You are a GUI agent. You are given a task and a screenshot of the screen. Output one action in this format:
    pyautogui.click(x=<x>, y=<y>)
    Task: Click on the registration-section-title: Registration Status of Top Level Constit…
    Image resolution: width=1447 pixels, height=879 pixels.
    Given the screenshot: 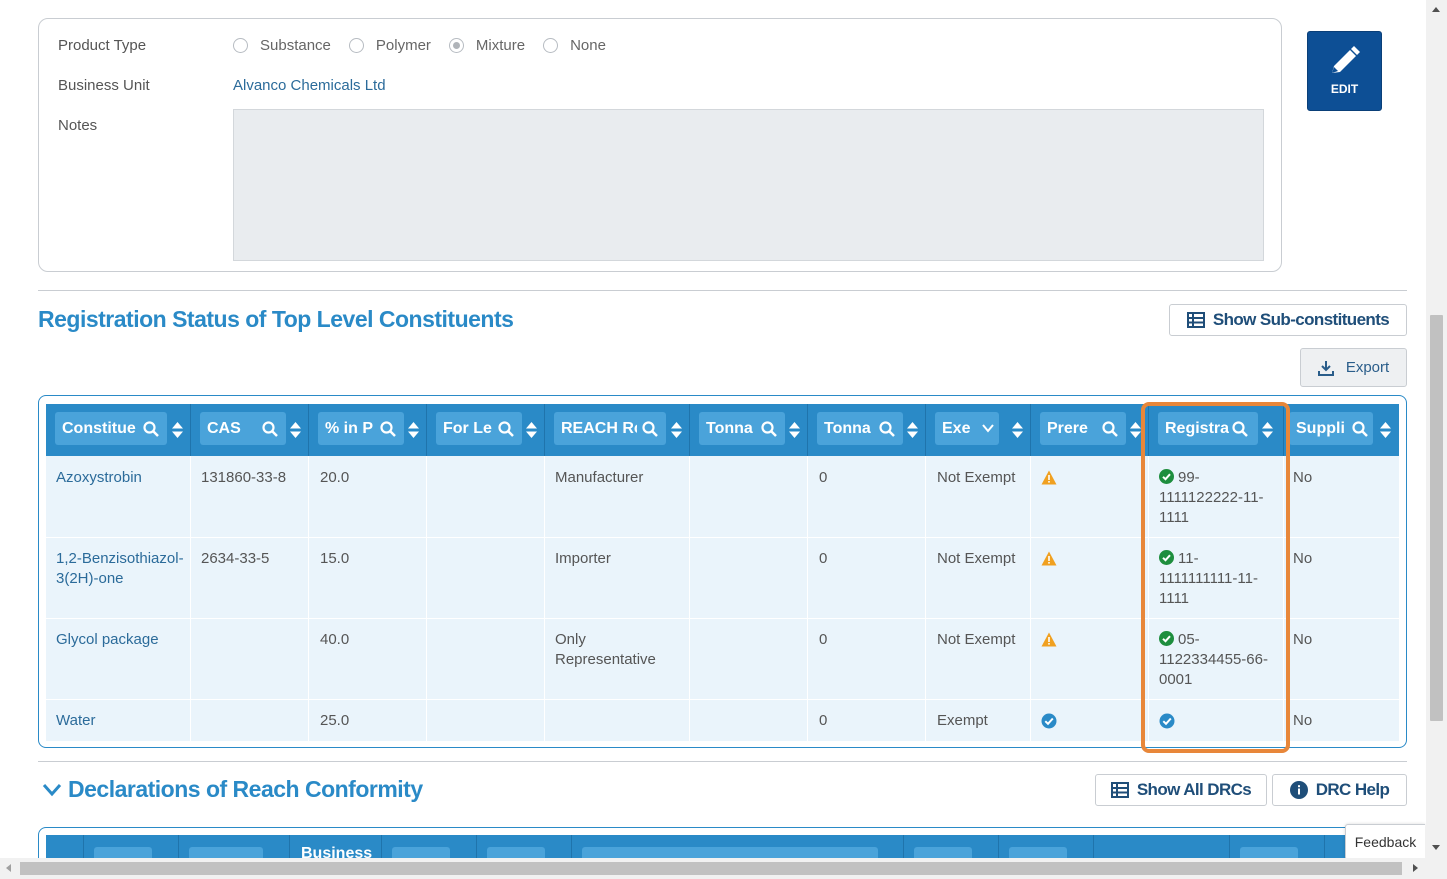 What is the action you would take?
    pyautogui.click(x=276, y=319)
    